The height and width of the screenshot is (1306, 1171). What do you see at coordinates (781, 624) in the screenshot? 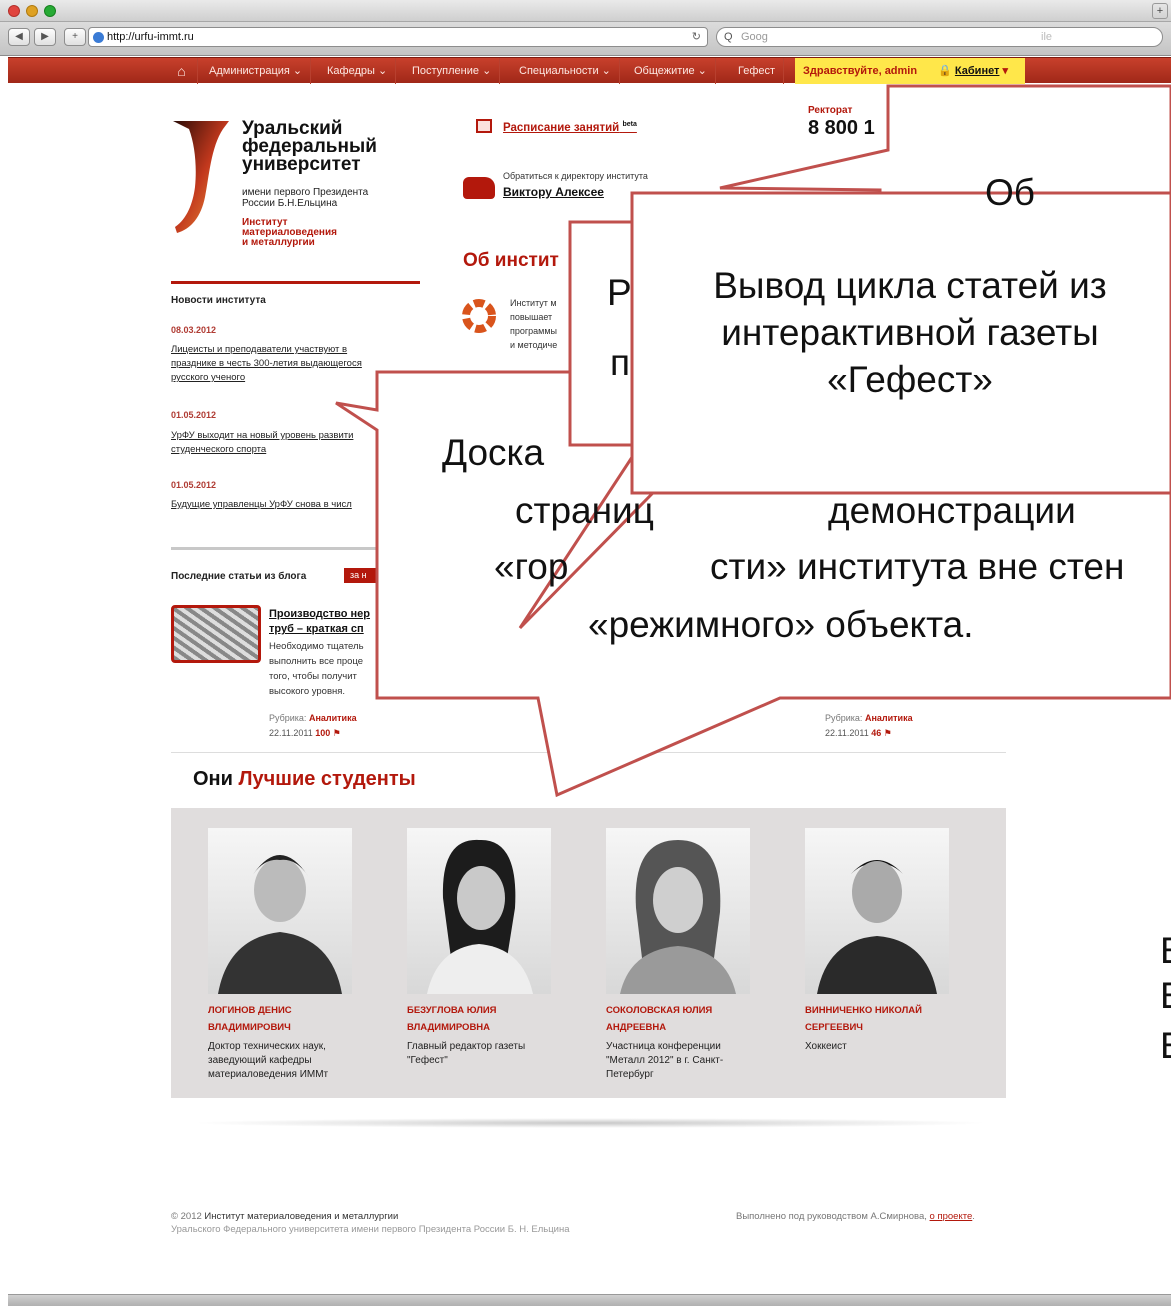
I see `callout-back-text: «режимного» объекта.` at bounding box center [781, 624].